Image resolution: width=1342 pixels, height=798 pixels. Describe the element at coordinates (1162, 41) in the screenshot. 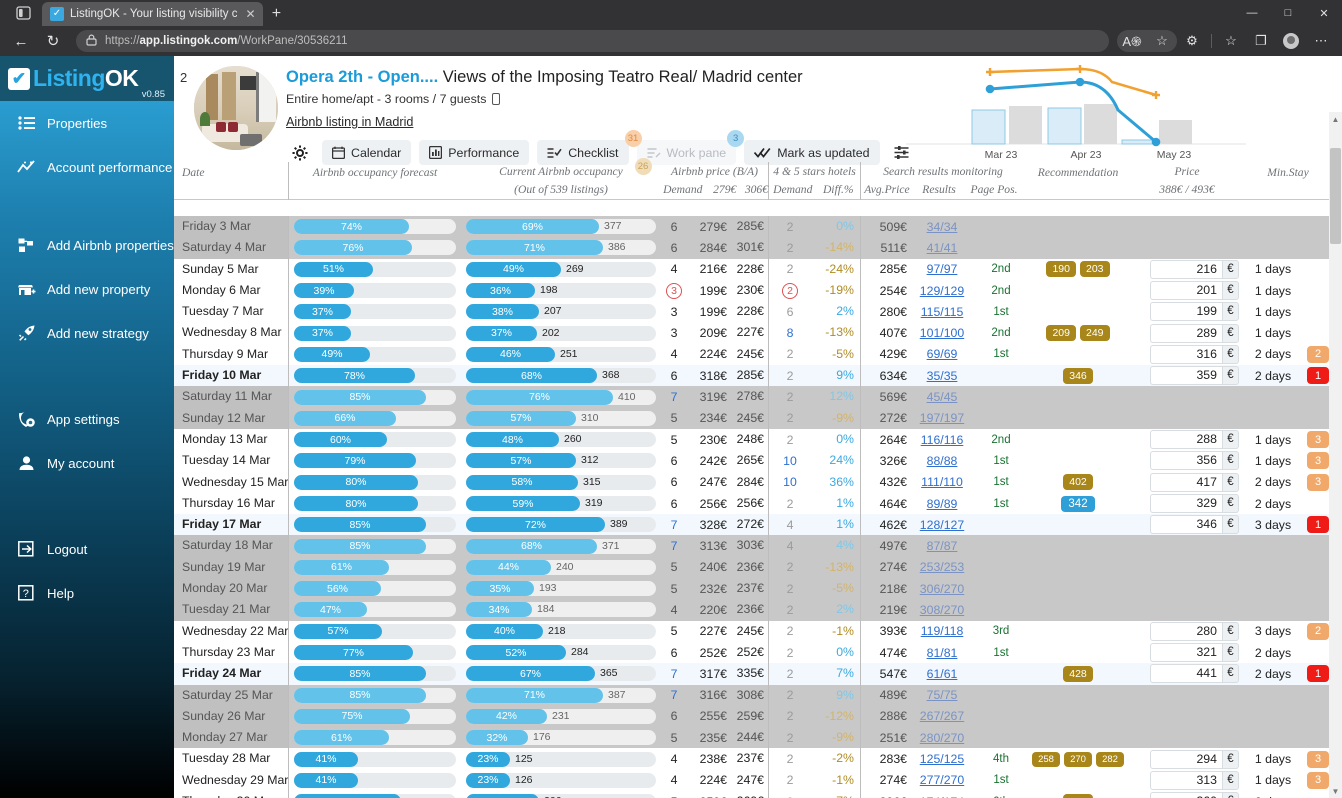

I see `add-favorite-icon: ☆` at that location.